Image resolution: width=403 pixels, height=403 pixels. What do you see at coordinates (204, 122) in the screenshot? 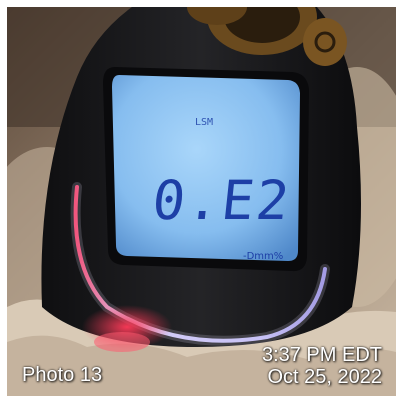
I see `lcd-mode-label: LSM` at bounding box center [204, 122].